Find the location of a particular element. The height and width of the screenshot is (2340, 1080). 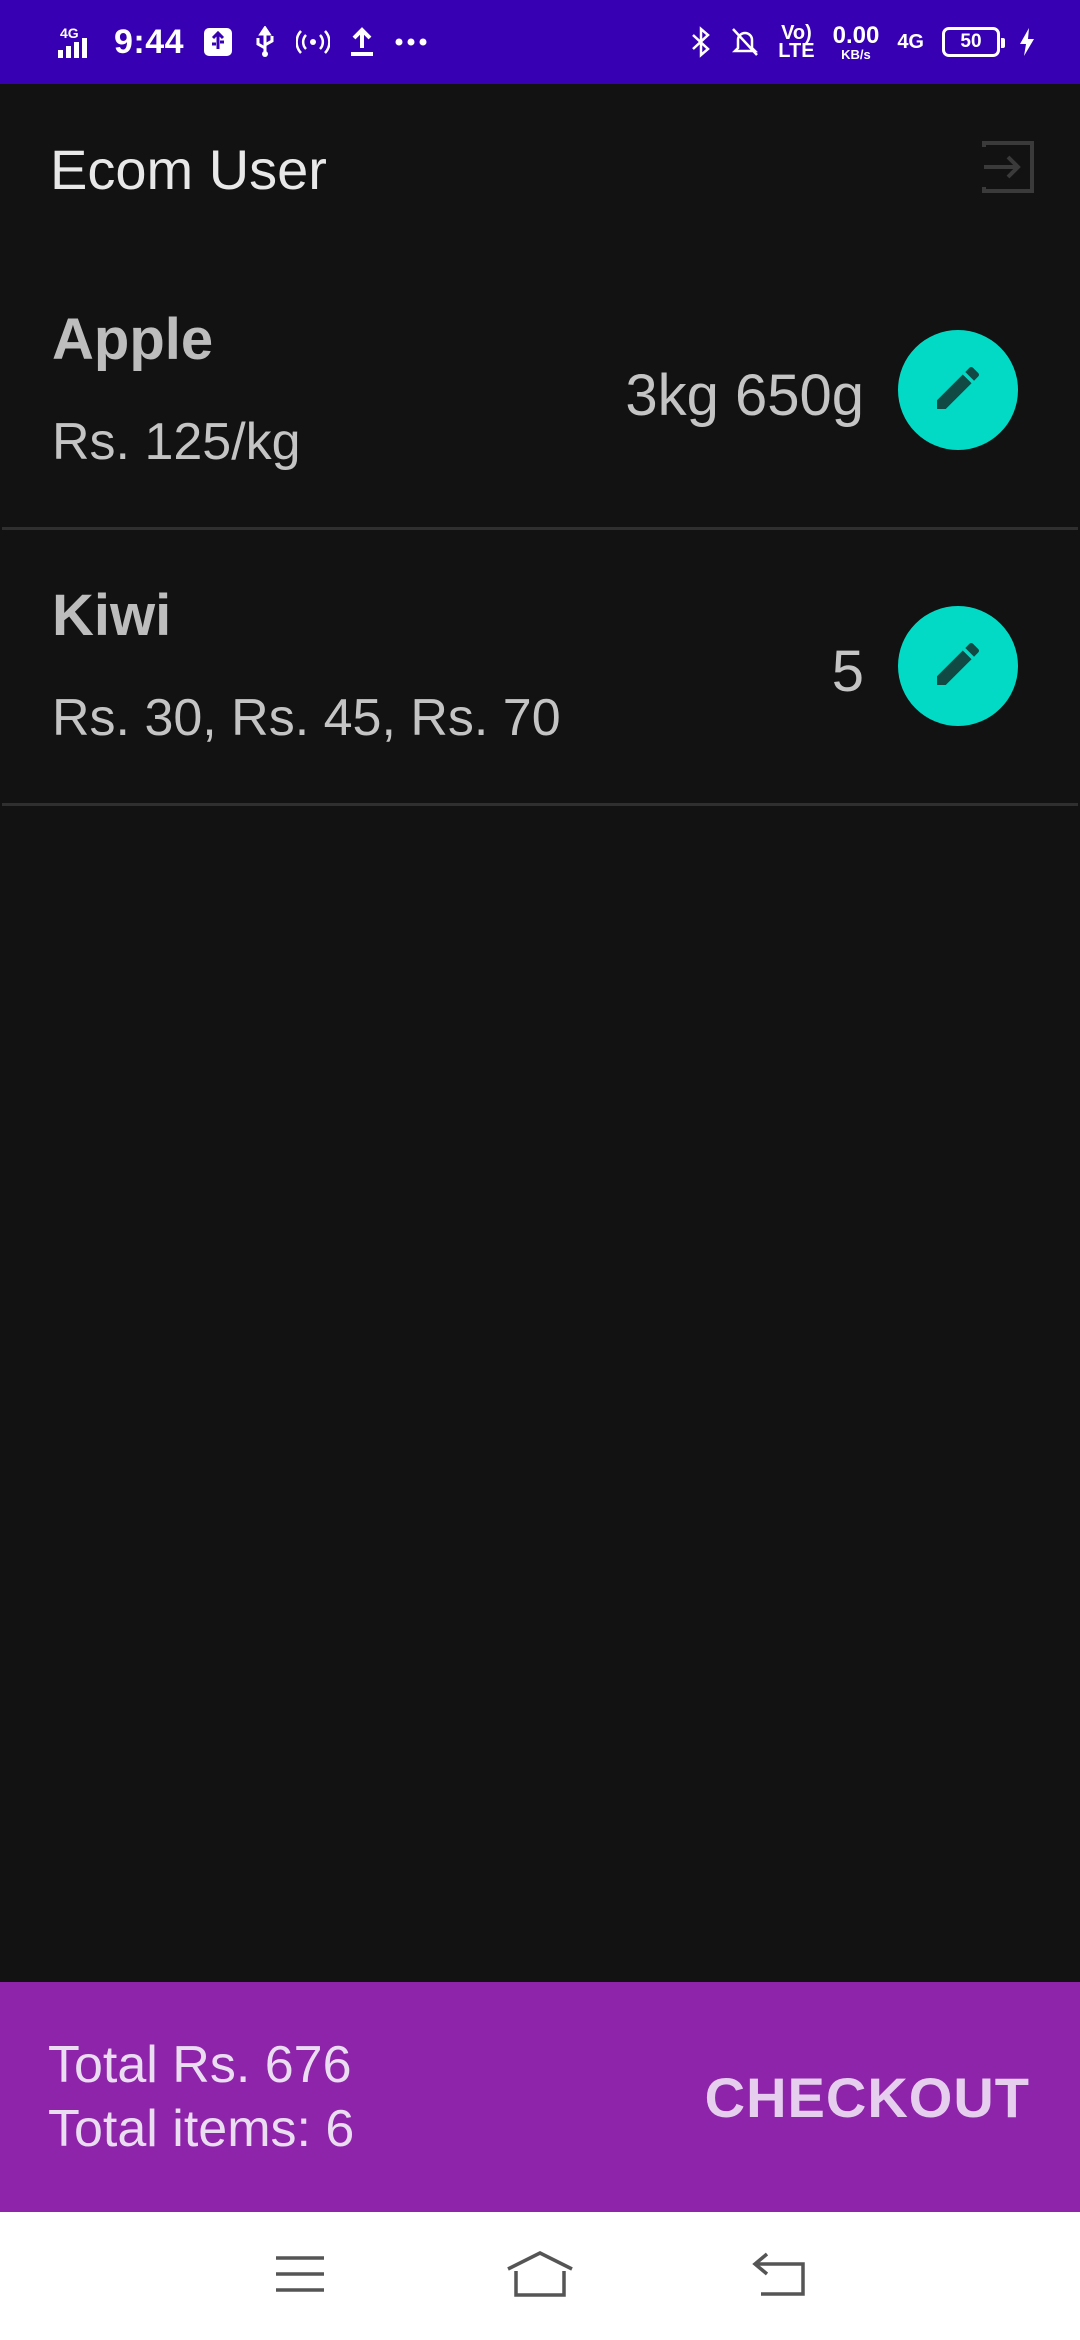

menu-icon is located at coordinates (300, 2276).